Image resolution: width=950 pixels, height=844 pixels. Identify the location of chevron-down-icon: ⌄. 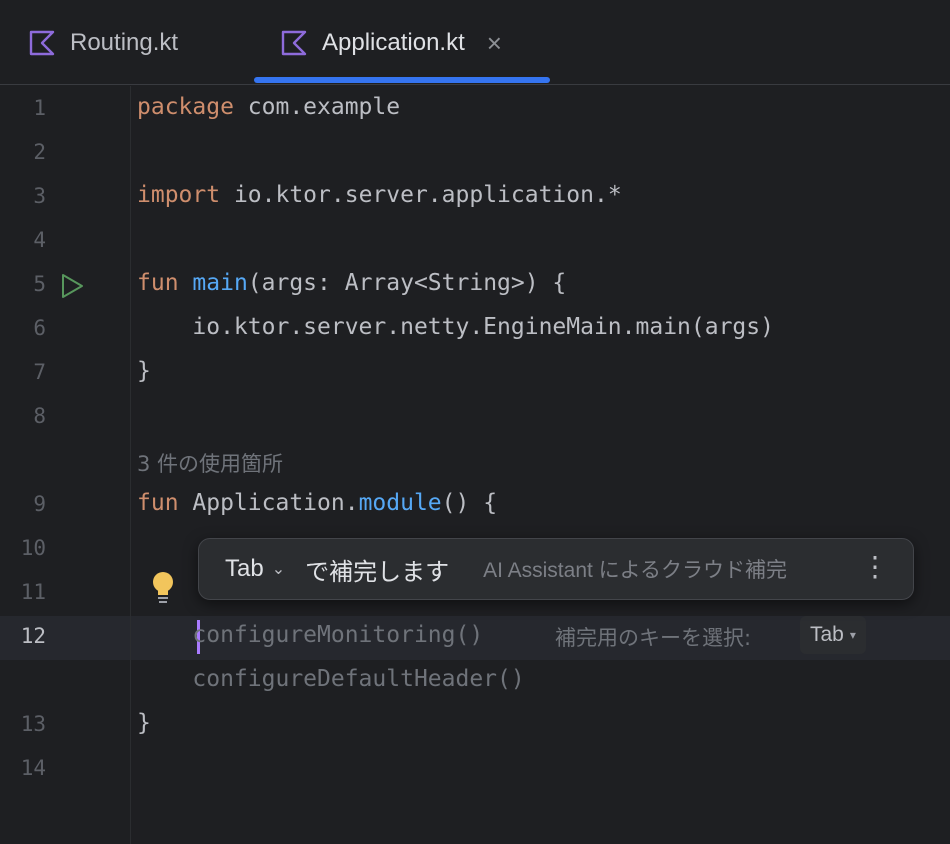
(278, 569).